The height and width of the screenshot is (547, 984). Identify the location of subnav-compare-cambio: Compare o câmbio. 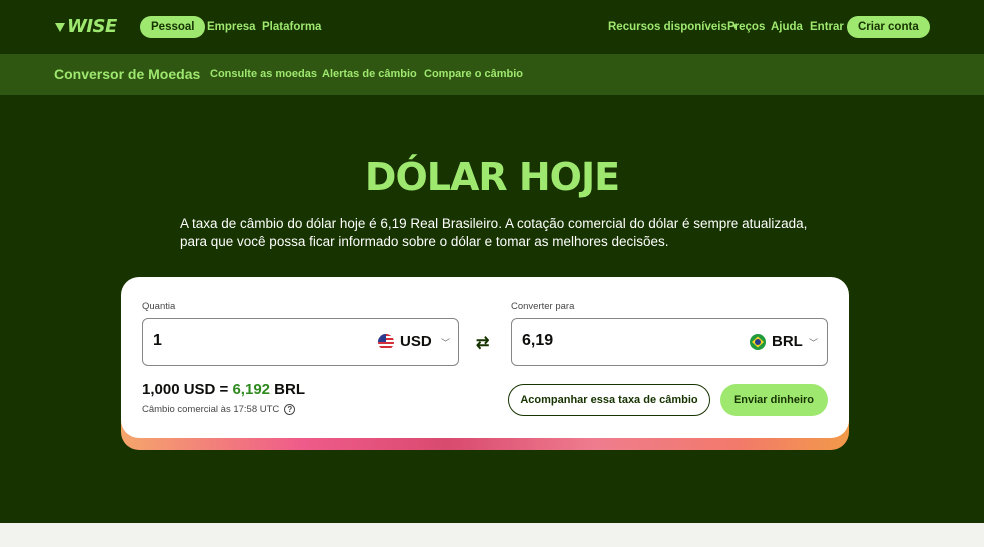
(473, 74).